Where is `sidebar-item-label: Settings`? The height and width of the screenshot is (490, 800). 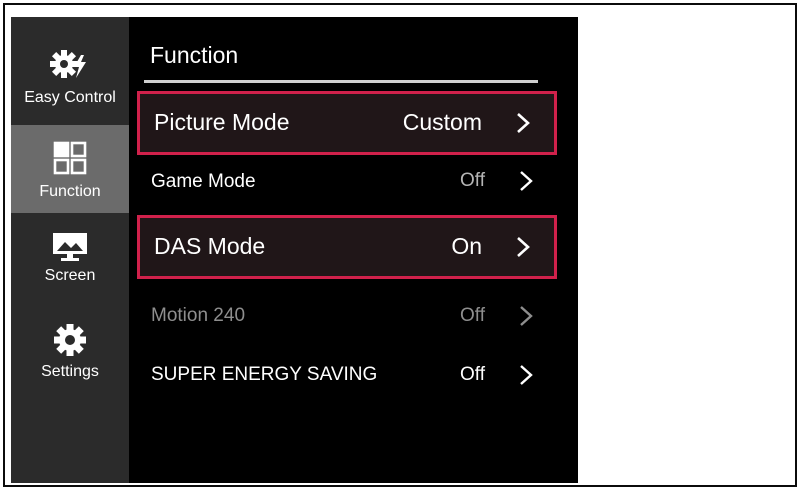 sidebar-item-label: Settings is located at coordinates (70, 371).